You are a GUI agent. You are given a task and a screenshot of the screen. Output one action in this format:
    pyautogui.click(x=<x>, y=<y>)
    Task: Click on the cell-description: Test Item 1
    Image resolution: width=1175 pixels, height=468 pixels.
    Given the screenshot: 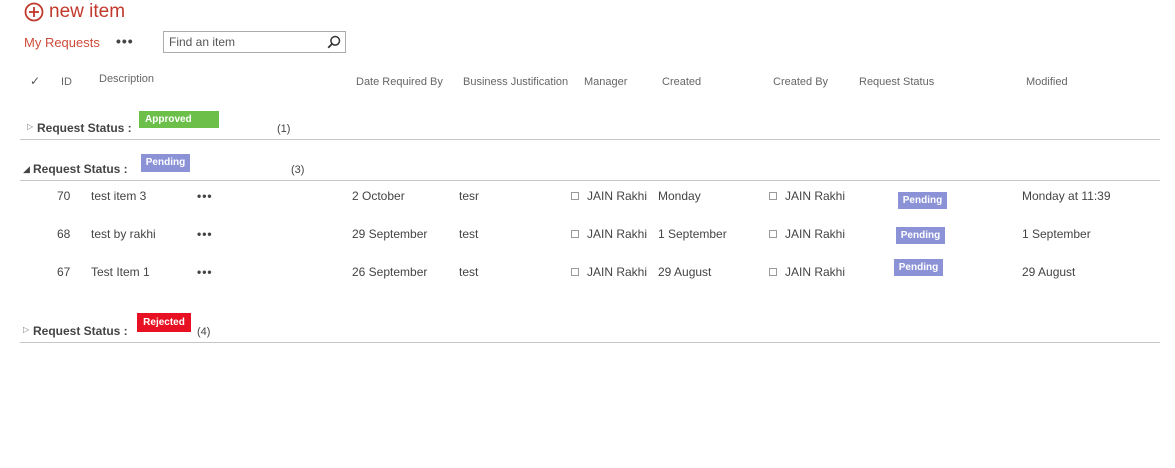 What is the action you would take?
    pyautogui.click(x=120, y=272)
    